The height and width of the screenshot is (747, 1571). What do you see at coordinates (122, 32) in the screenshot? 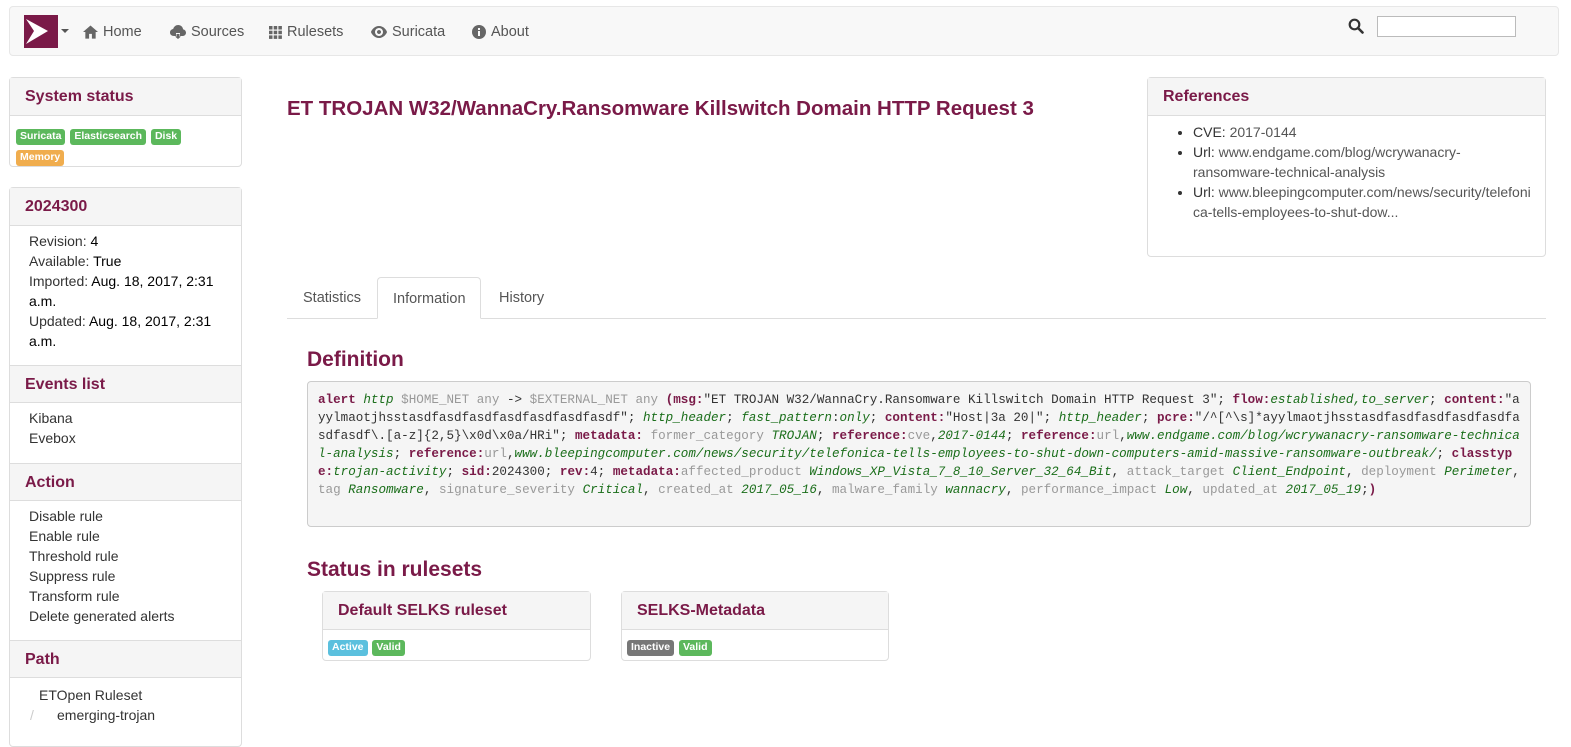
I see `nav-home-label: Home` at bounding box center [122, 32].